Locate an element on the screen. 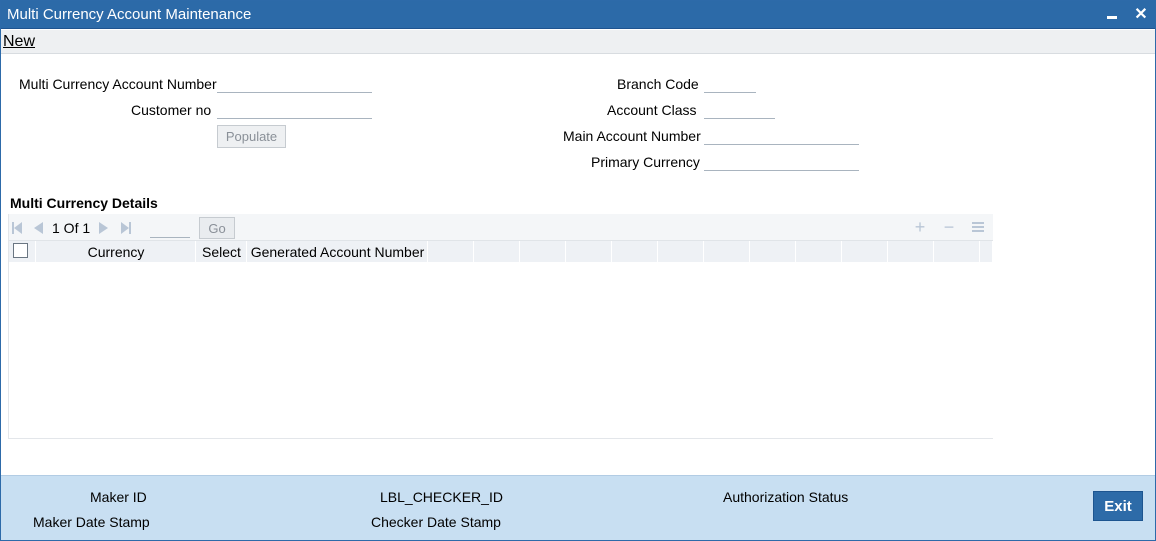 This screenshot has height=541, width=1156. select-all-cell is located at coordinates (22, 252).